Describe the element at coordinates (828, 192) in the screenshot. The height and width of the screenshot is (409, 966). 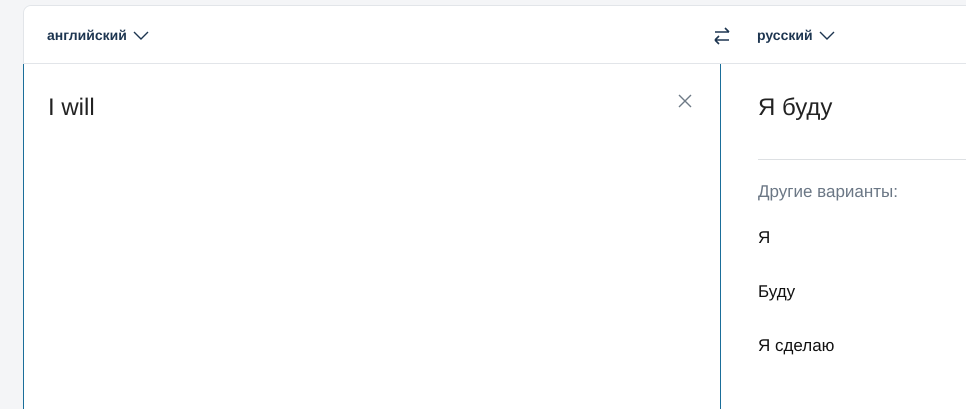
I see `alternatives-heading: Другие варианты:` at that location.